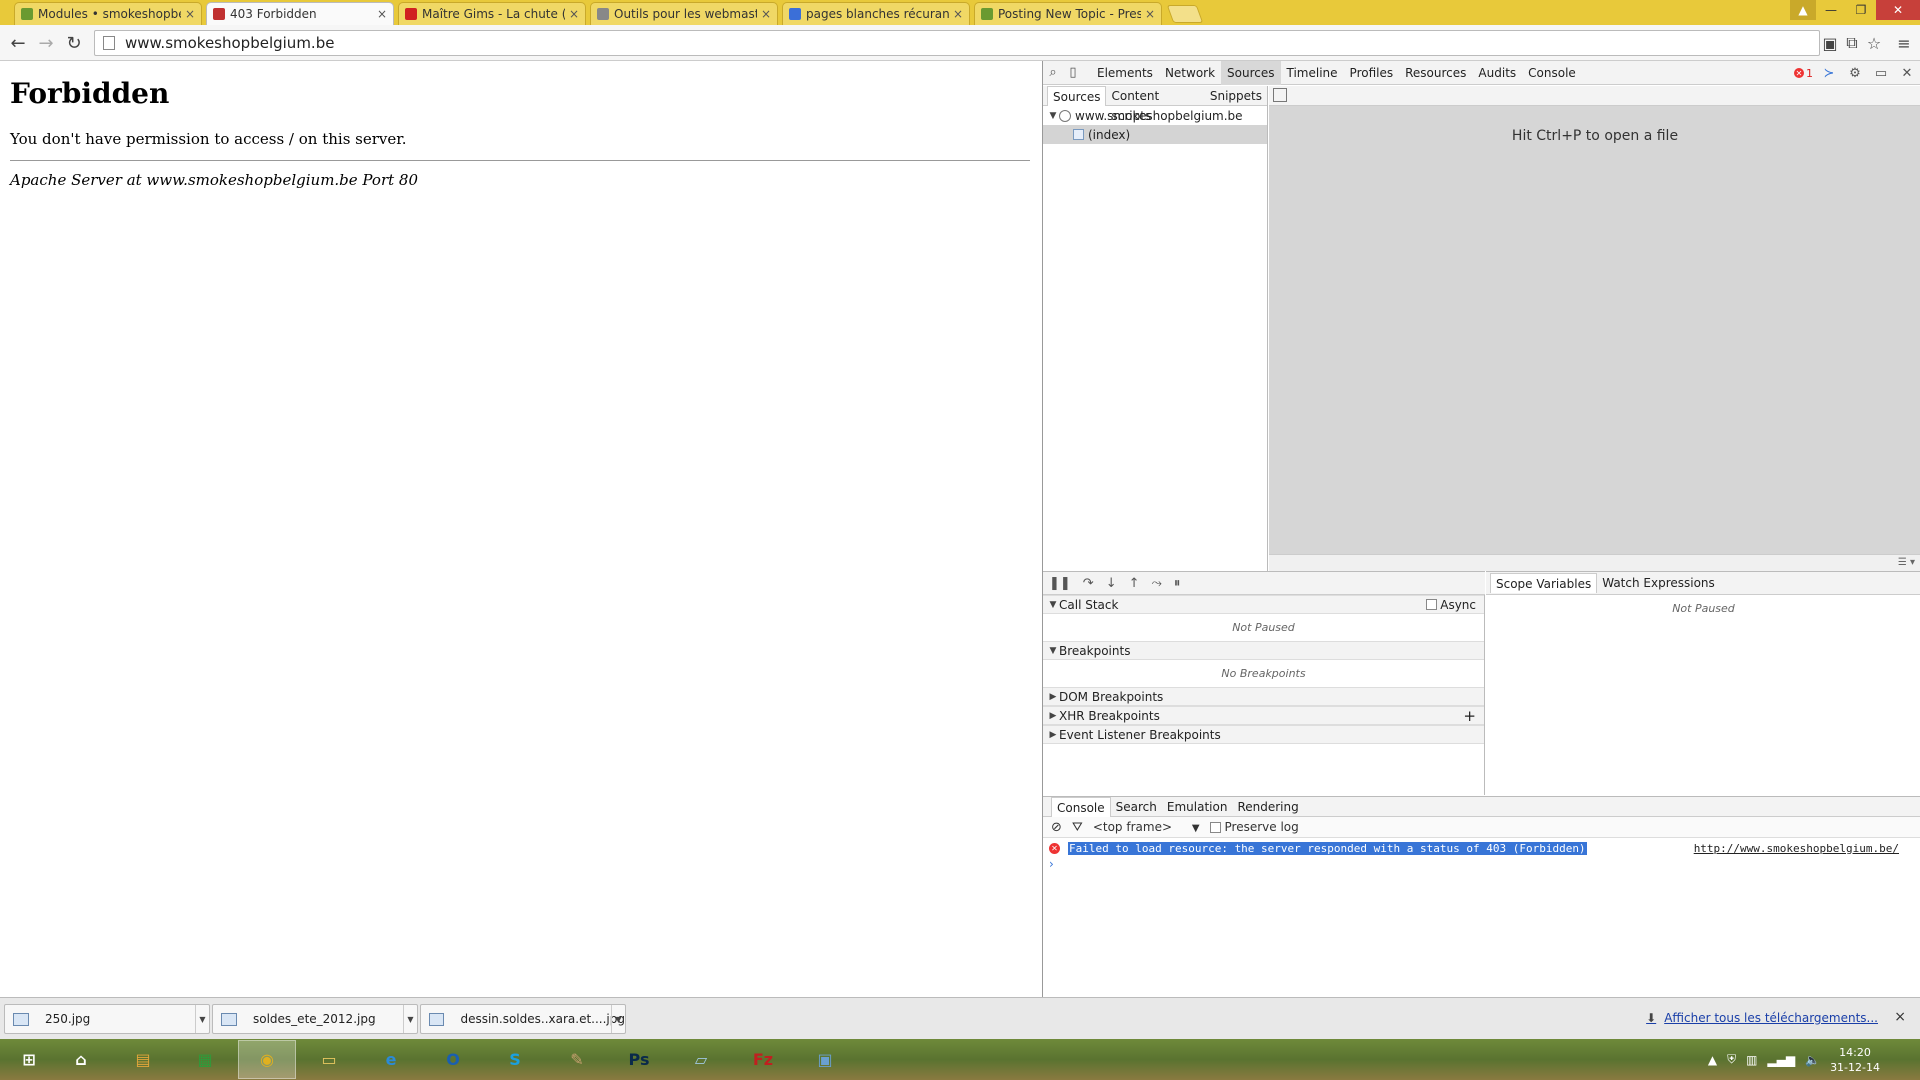 The height and width of the screenshot is (1080, 1920). What do you see at coordinates (1053, 116) in the screenshot?
I see `expand-triangle-icon: ▼` at bounding box center [1053, 116].